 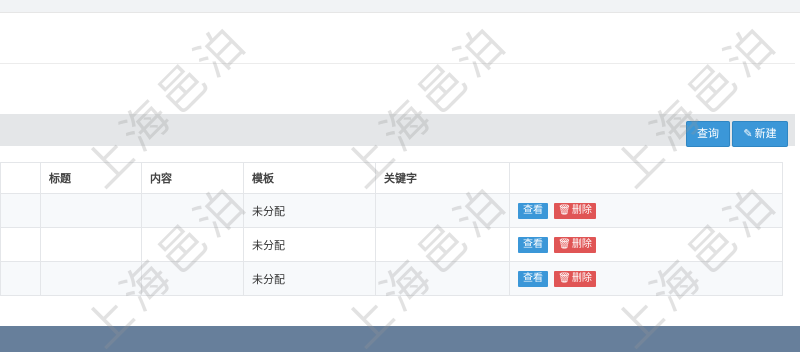 What do you see at coordinates (192, 178) in the screenshot?
I see `column-header-content: 内容` at bounding box center [192, 178].